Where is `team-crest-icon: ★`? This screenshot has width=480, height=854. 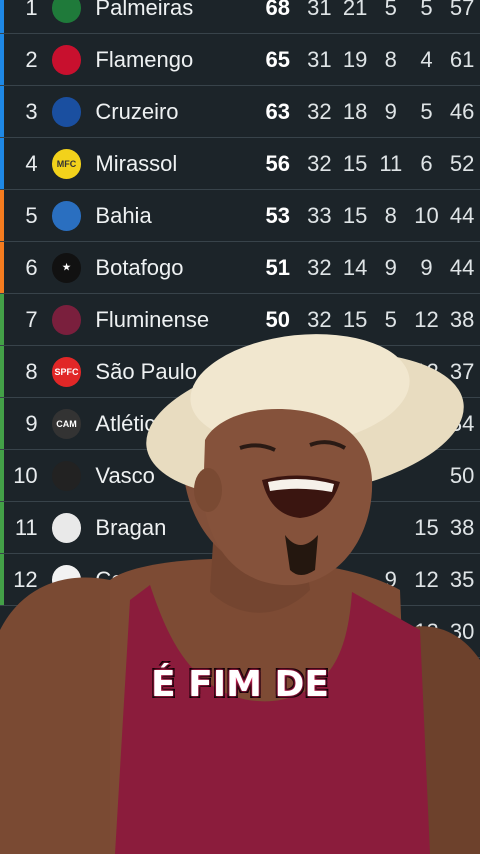
team-crest-icon: ★ is located at coordinates (66, 267).